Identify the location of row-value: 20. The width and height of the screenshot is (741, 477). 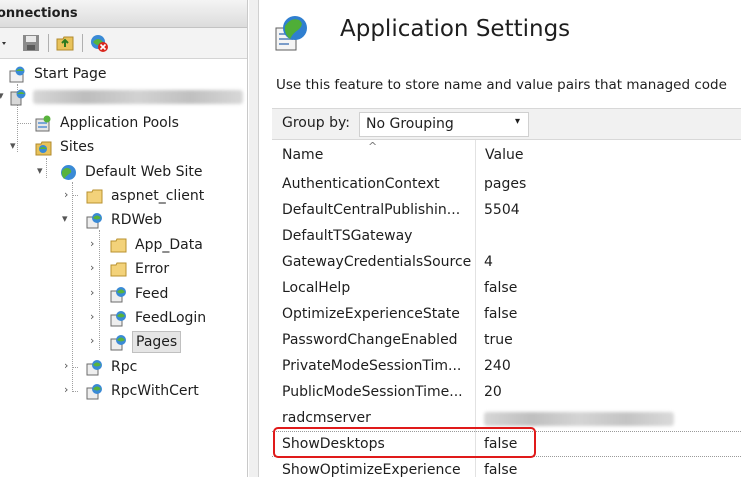
(493, 392).